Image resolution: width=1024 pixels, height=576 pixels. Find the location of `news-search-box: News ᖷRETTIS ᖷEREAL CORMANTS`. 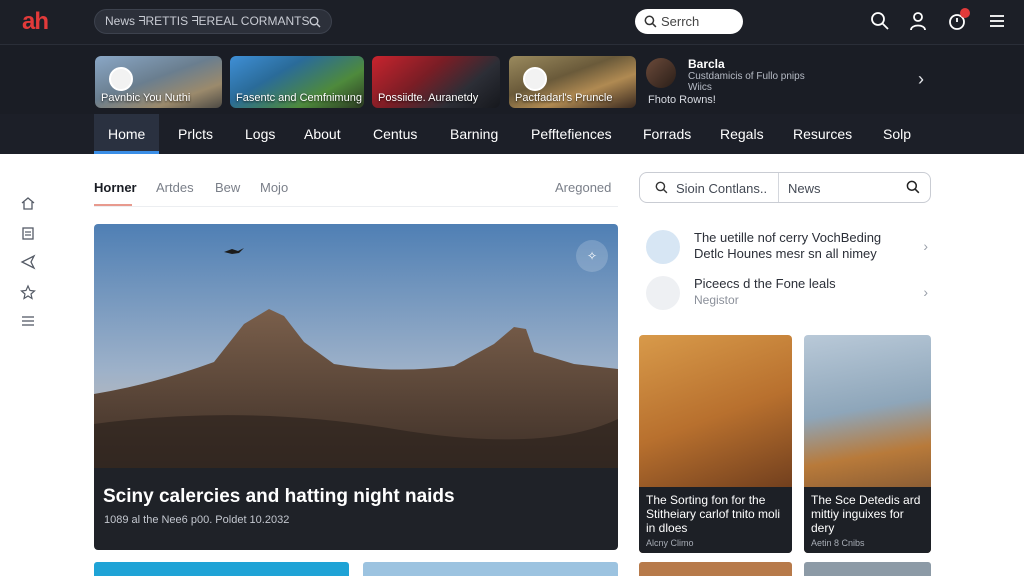

news-search-box: News ᖷRETTIS ᖷEREAL CORMANTS is located at coordinates (213, 21).